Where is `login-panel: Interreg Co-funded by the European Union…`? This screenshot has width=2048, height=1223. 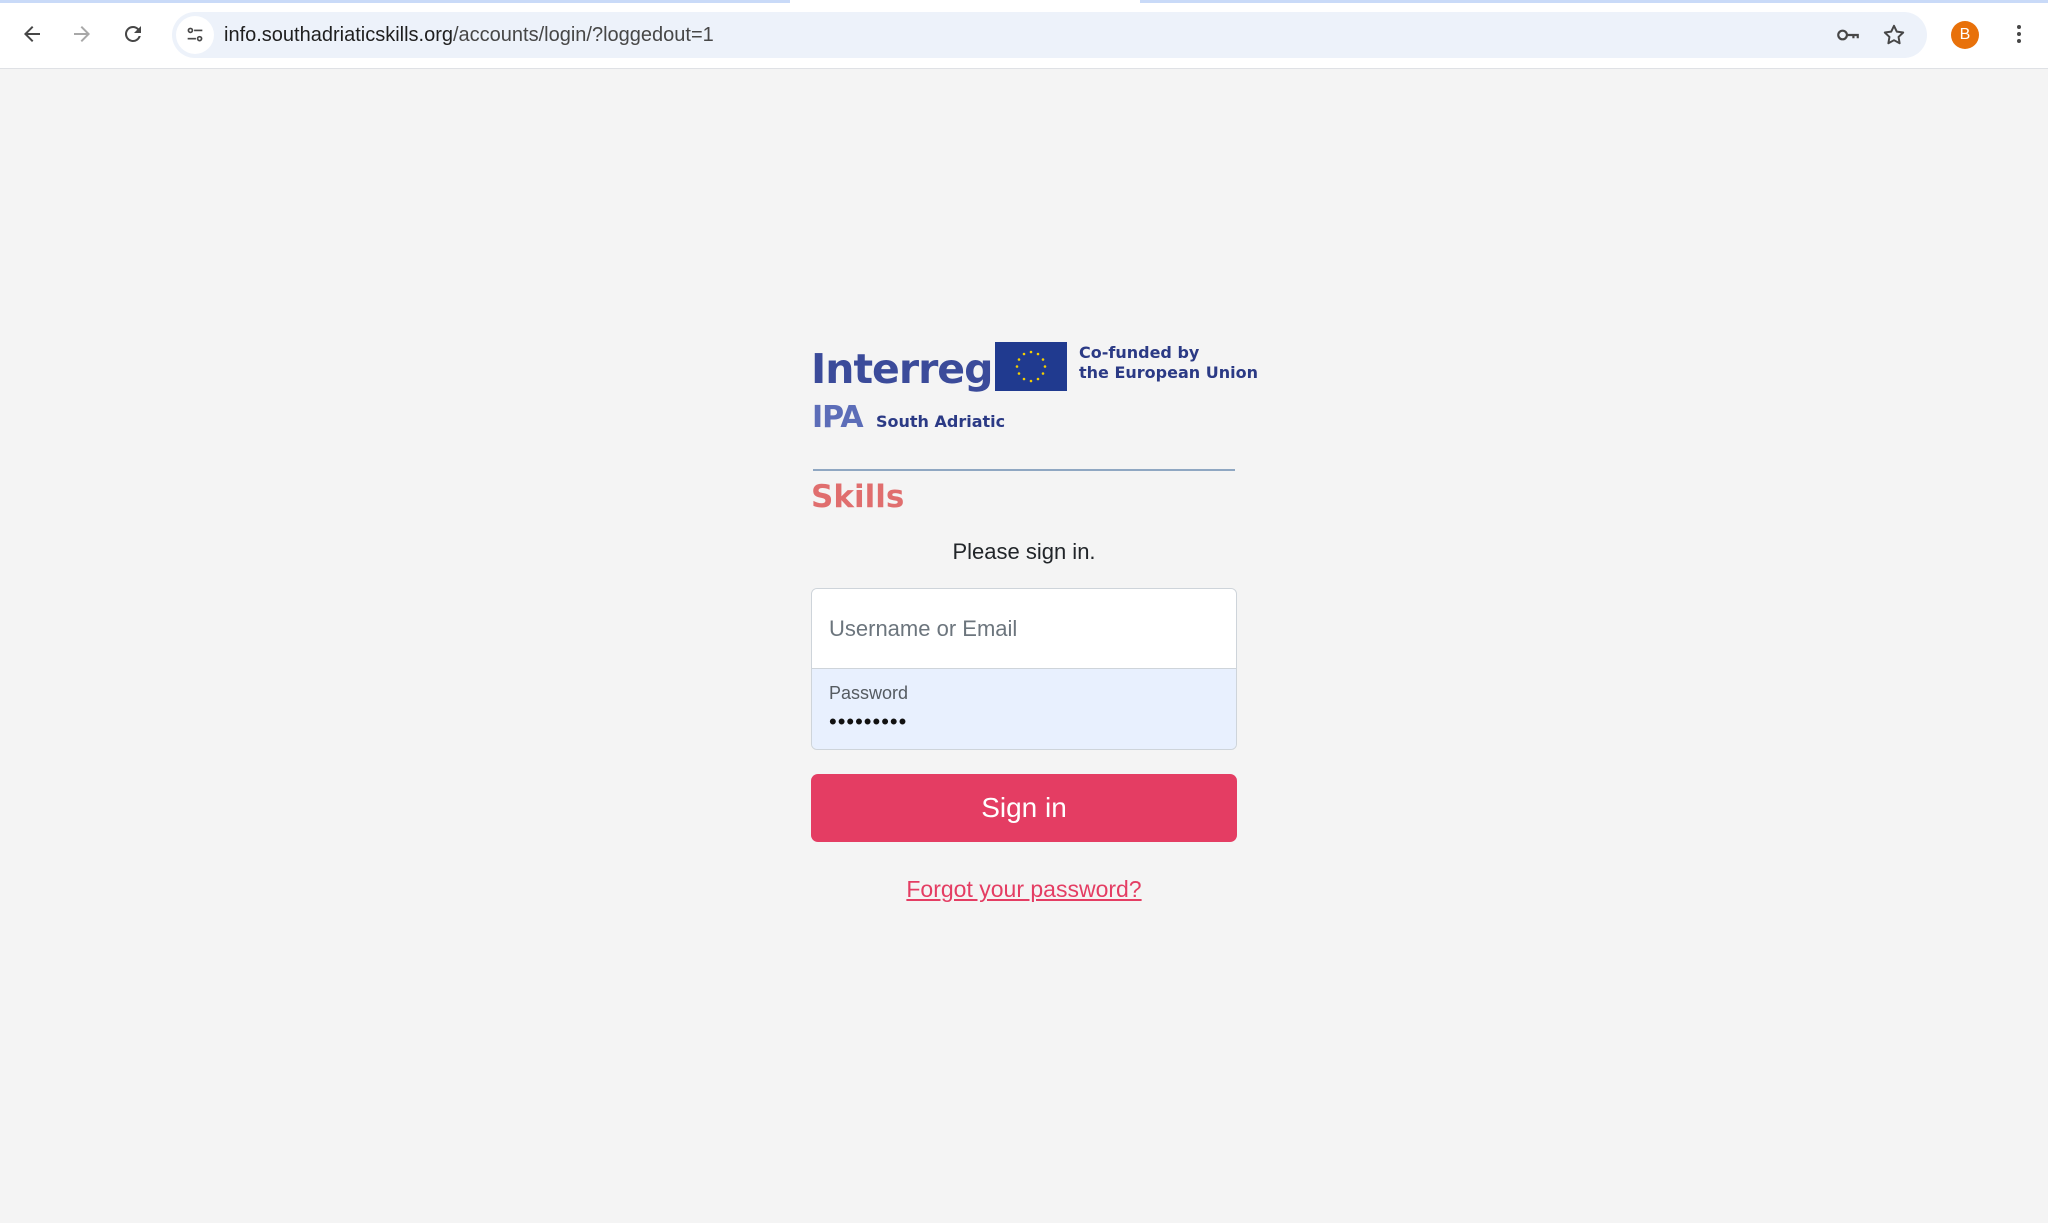
login-panel: Interreg Co-funded by the European Union… is located at coordinates (1034, 622).